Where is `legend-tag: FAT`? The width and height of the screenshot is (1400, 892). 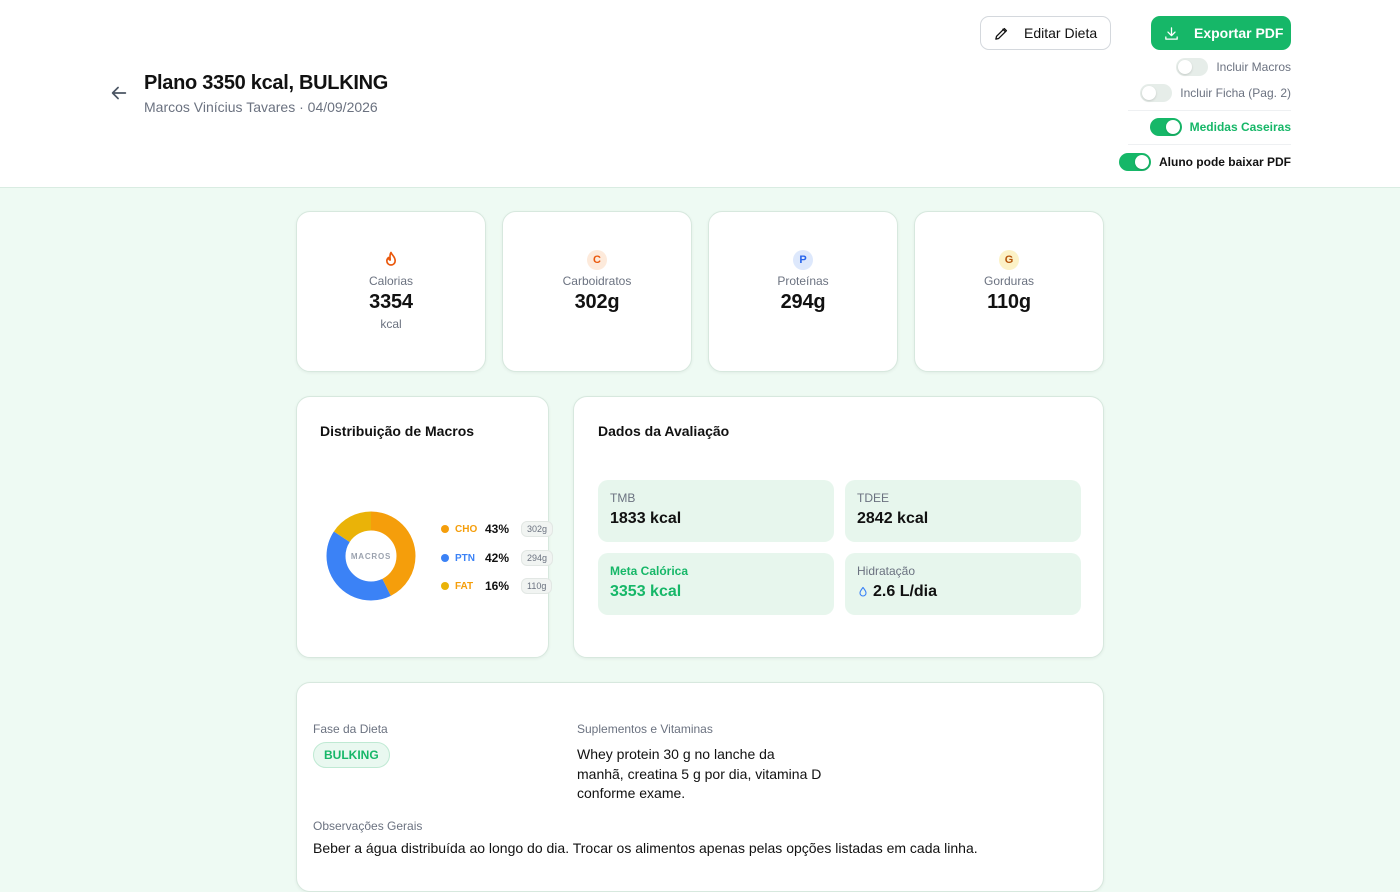 legend-tag: FAT is located at coordinates (464, 586).